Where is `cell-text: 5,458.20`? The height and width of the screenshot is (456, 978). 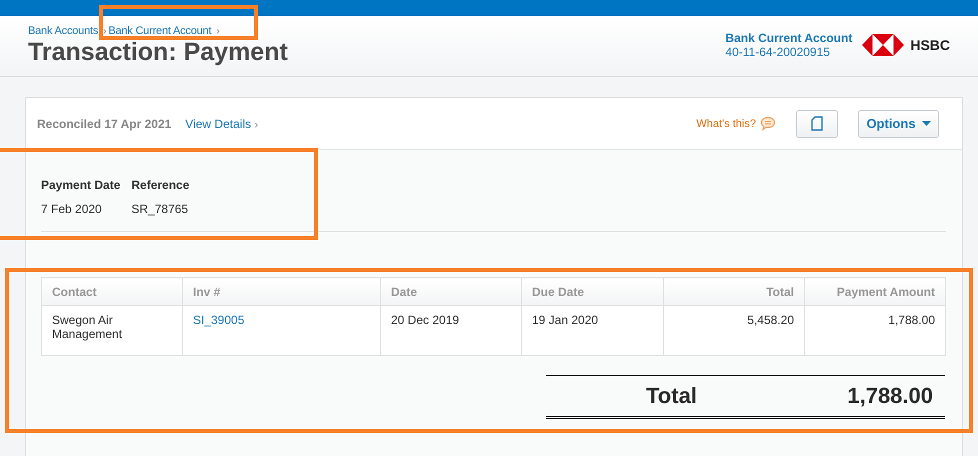
cell-text: 5,458.20 is located at coordinates (770, 320).